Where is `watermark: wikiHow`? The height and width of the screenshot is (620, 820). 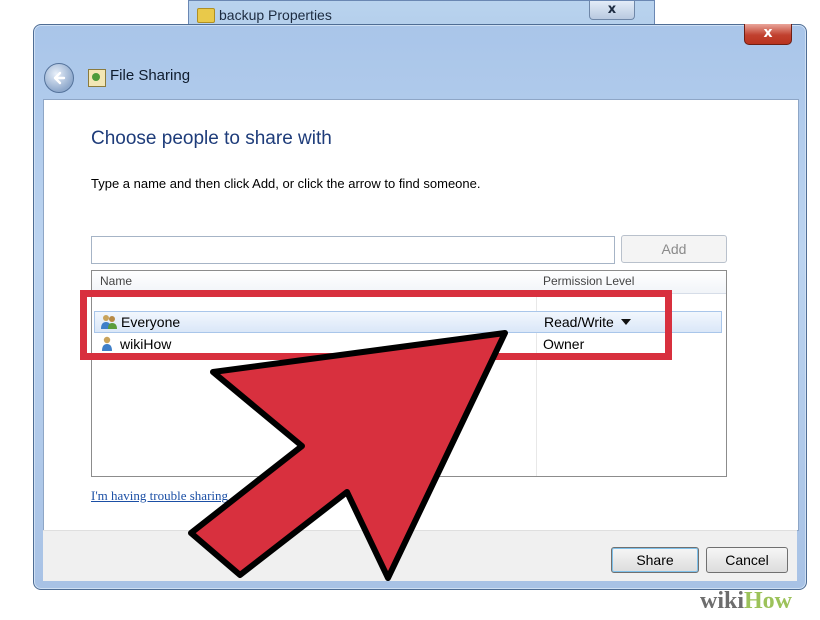
watermark: wikiHow is located at coordinates (746, 601).